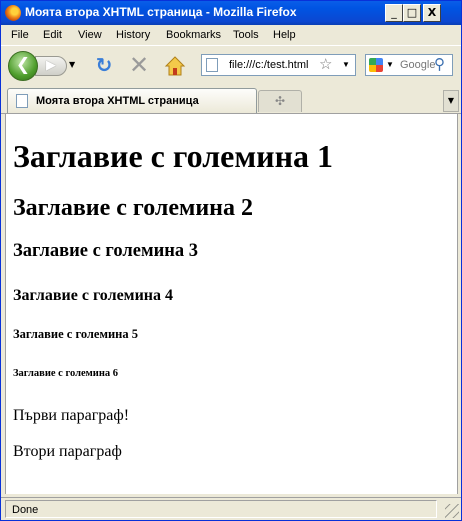  Describe the element at coordinates (90, 35) in the screenshot. I see `menu-view: View` at that location.